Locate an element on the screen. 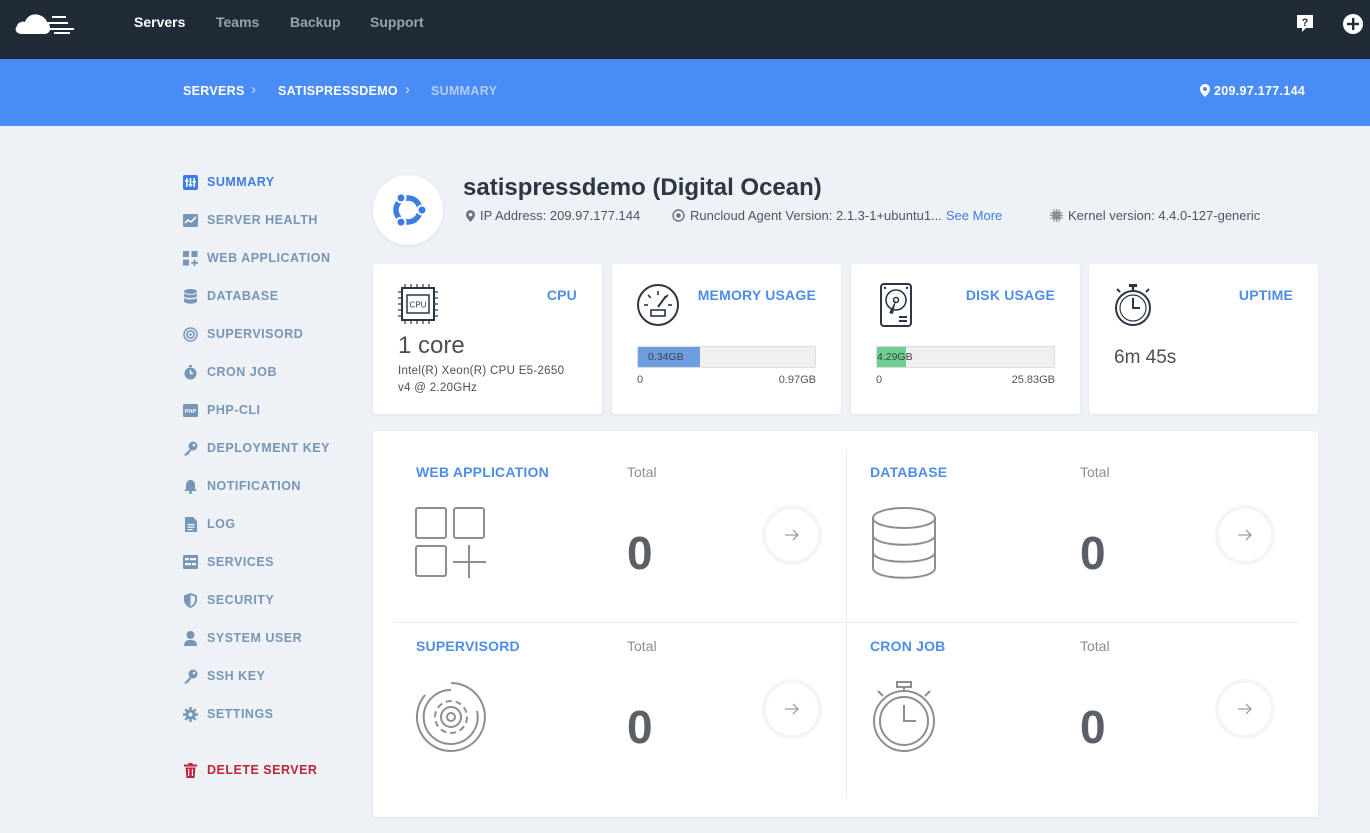  server-ip-meta: IP Address: 209.97.177.144 is located at coordinates (553, 215).